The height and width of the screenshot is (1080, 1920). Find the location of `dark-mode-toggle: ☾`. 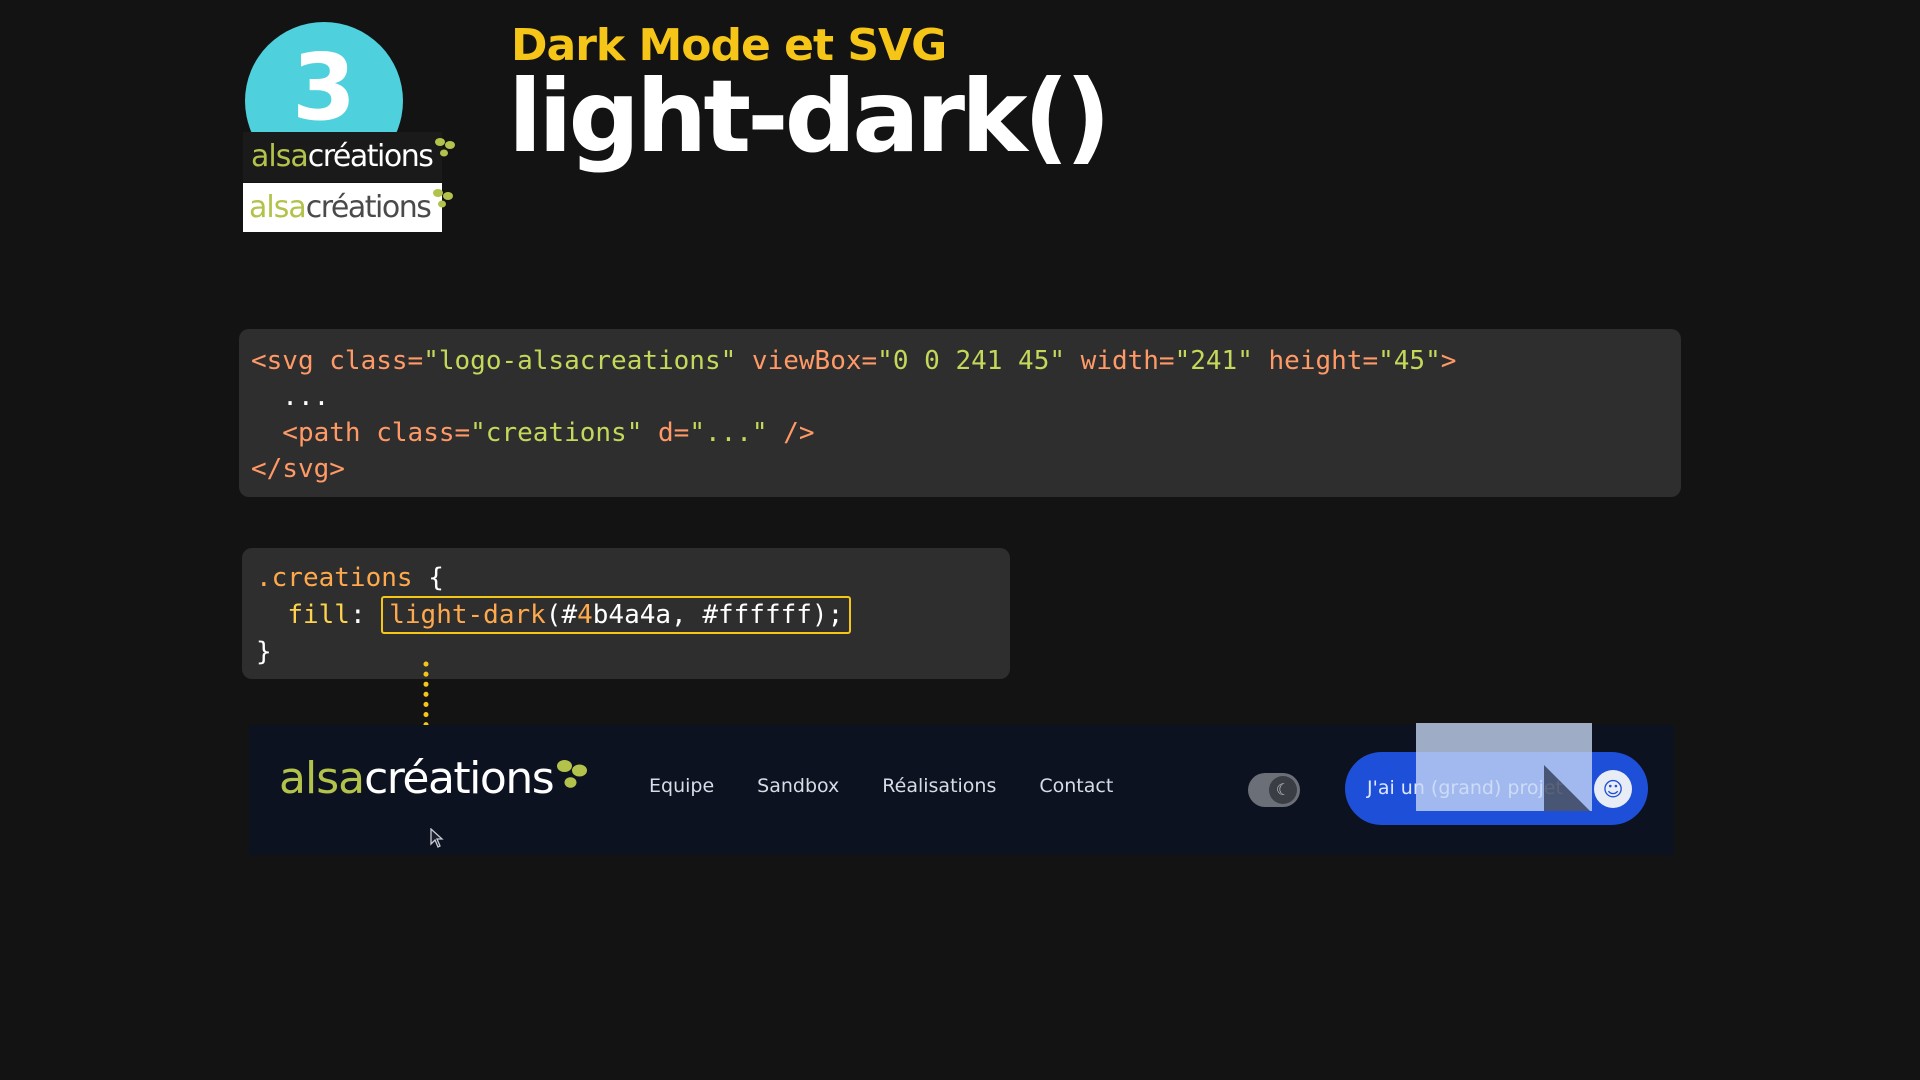

dark-mode-toggle: ☾ is located at coordinates (1274, 790).